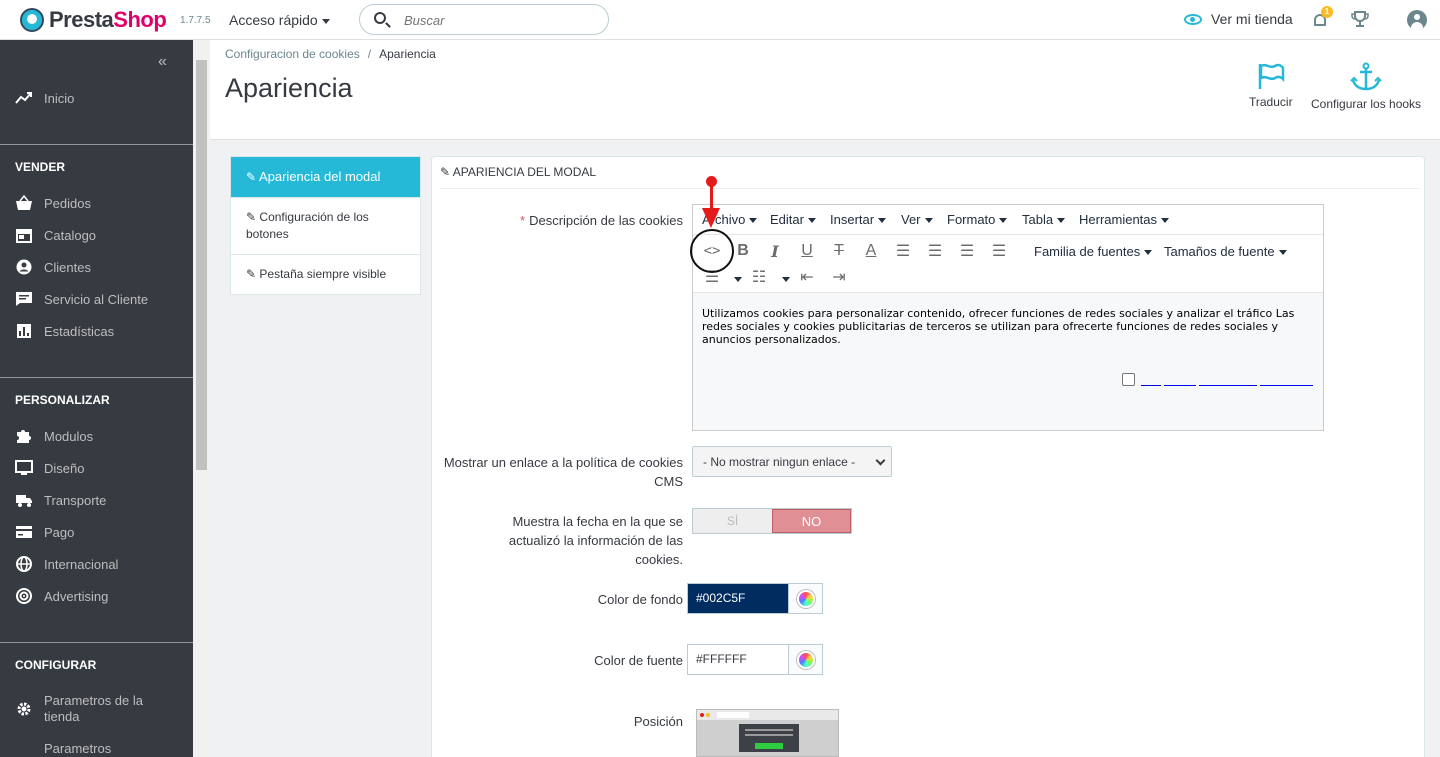 Image resolution: width=1440 pixels, height=757 pixels. I want to click on menu-formato: Formato, so click(977, 219).